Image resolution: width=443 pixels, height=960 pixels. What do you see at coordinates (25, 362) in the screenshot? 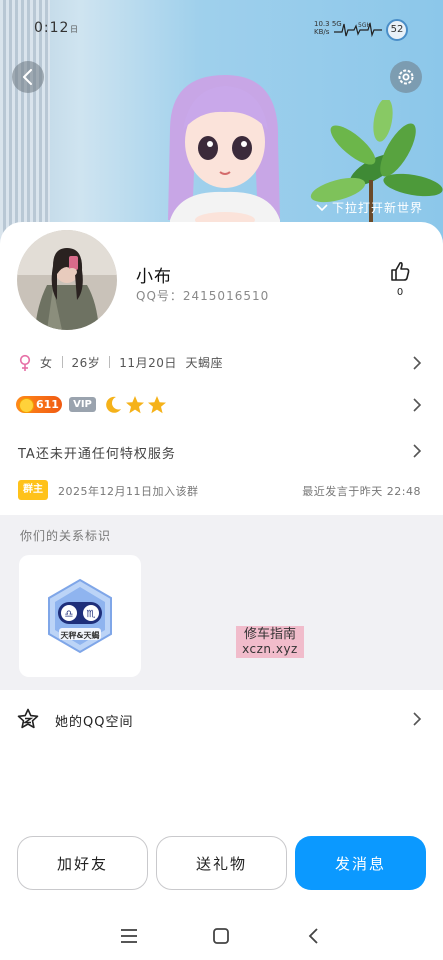
I see `female-icon` at bounding box center [25, 362].